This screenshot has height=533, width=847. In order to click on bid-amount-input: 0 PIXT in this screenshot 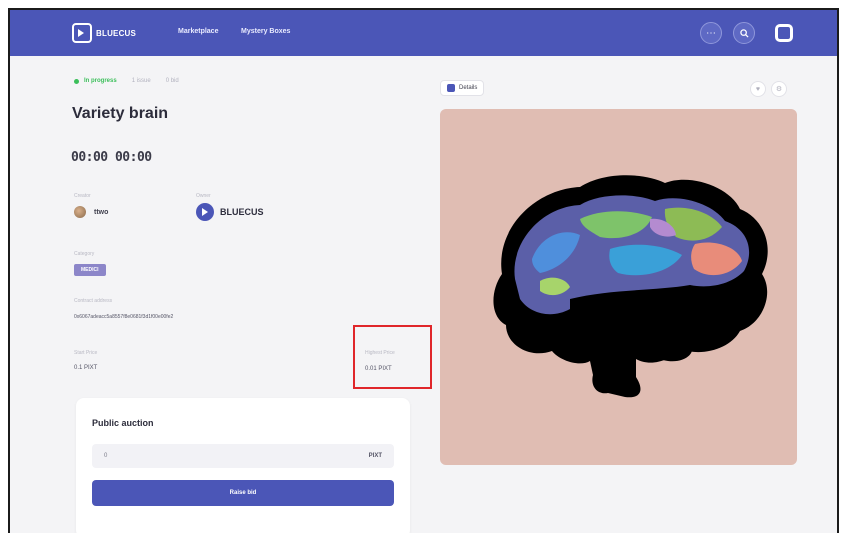, I will do `click(243, 456)`.